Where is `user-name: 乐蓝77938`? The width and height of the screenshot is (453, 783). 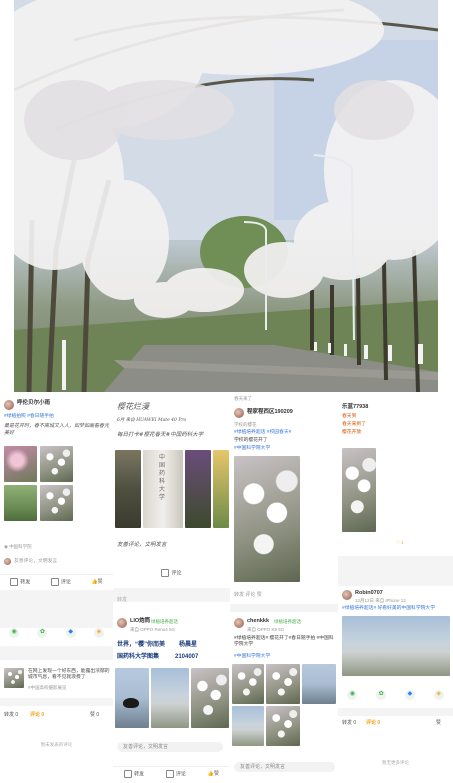 user-name: 乐蓝77938 is located at coordinates (355, 407).